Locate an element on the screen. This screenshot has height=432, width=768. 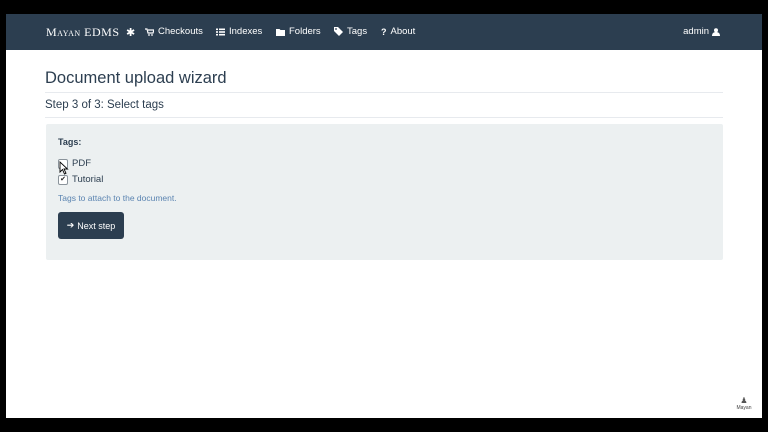
nav-checkouts-label: Checkouts is located at coordinates (180, 31).